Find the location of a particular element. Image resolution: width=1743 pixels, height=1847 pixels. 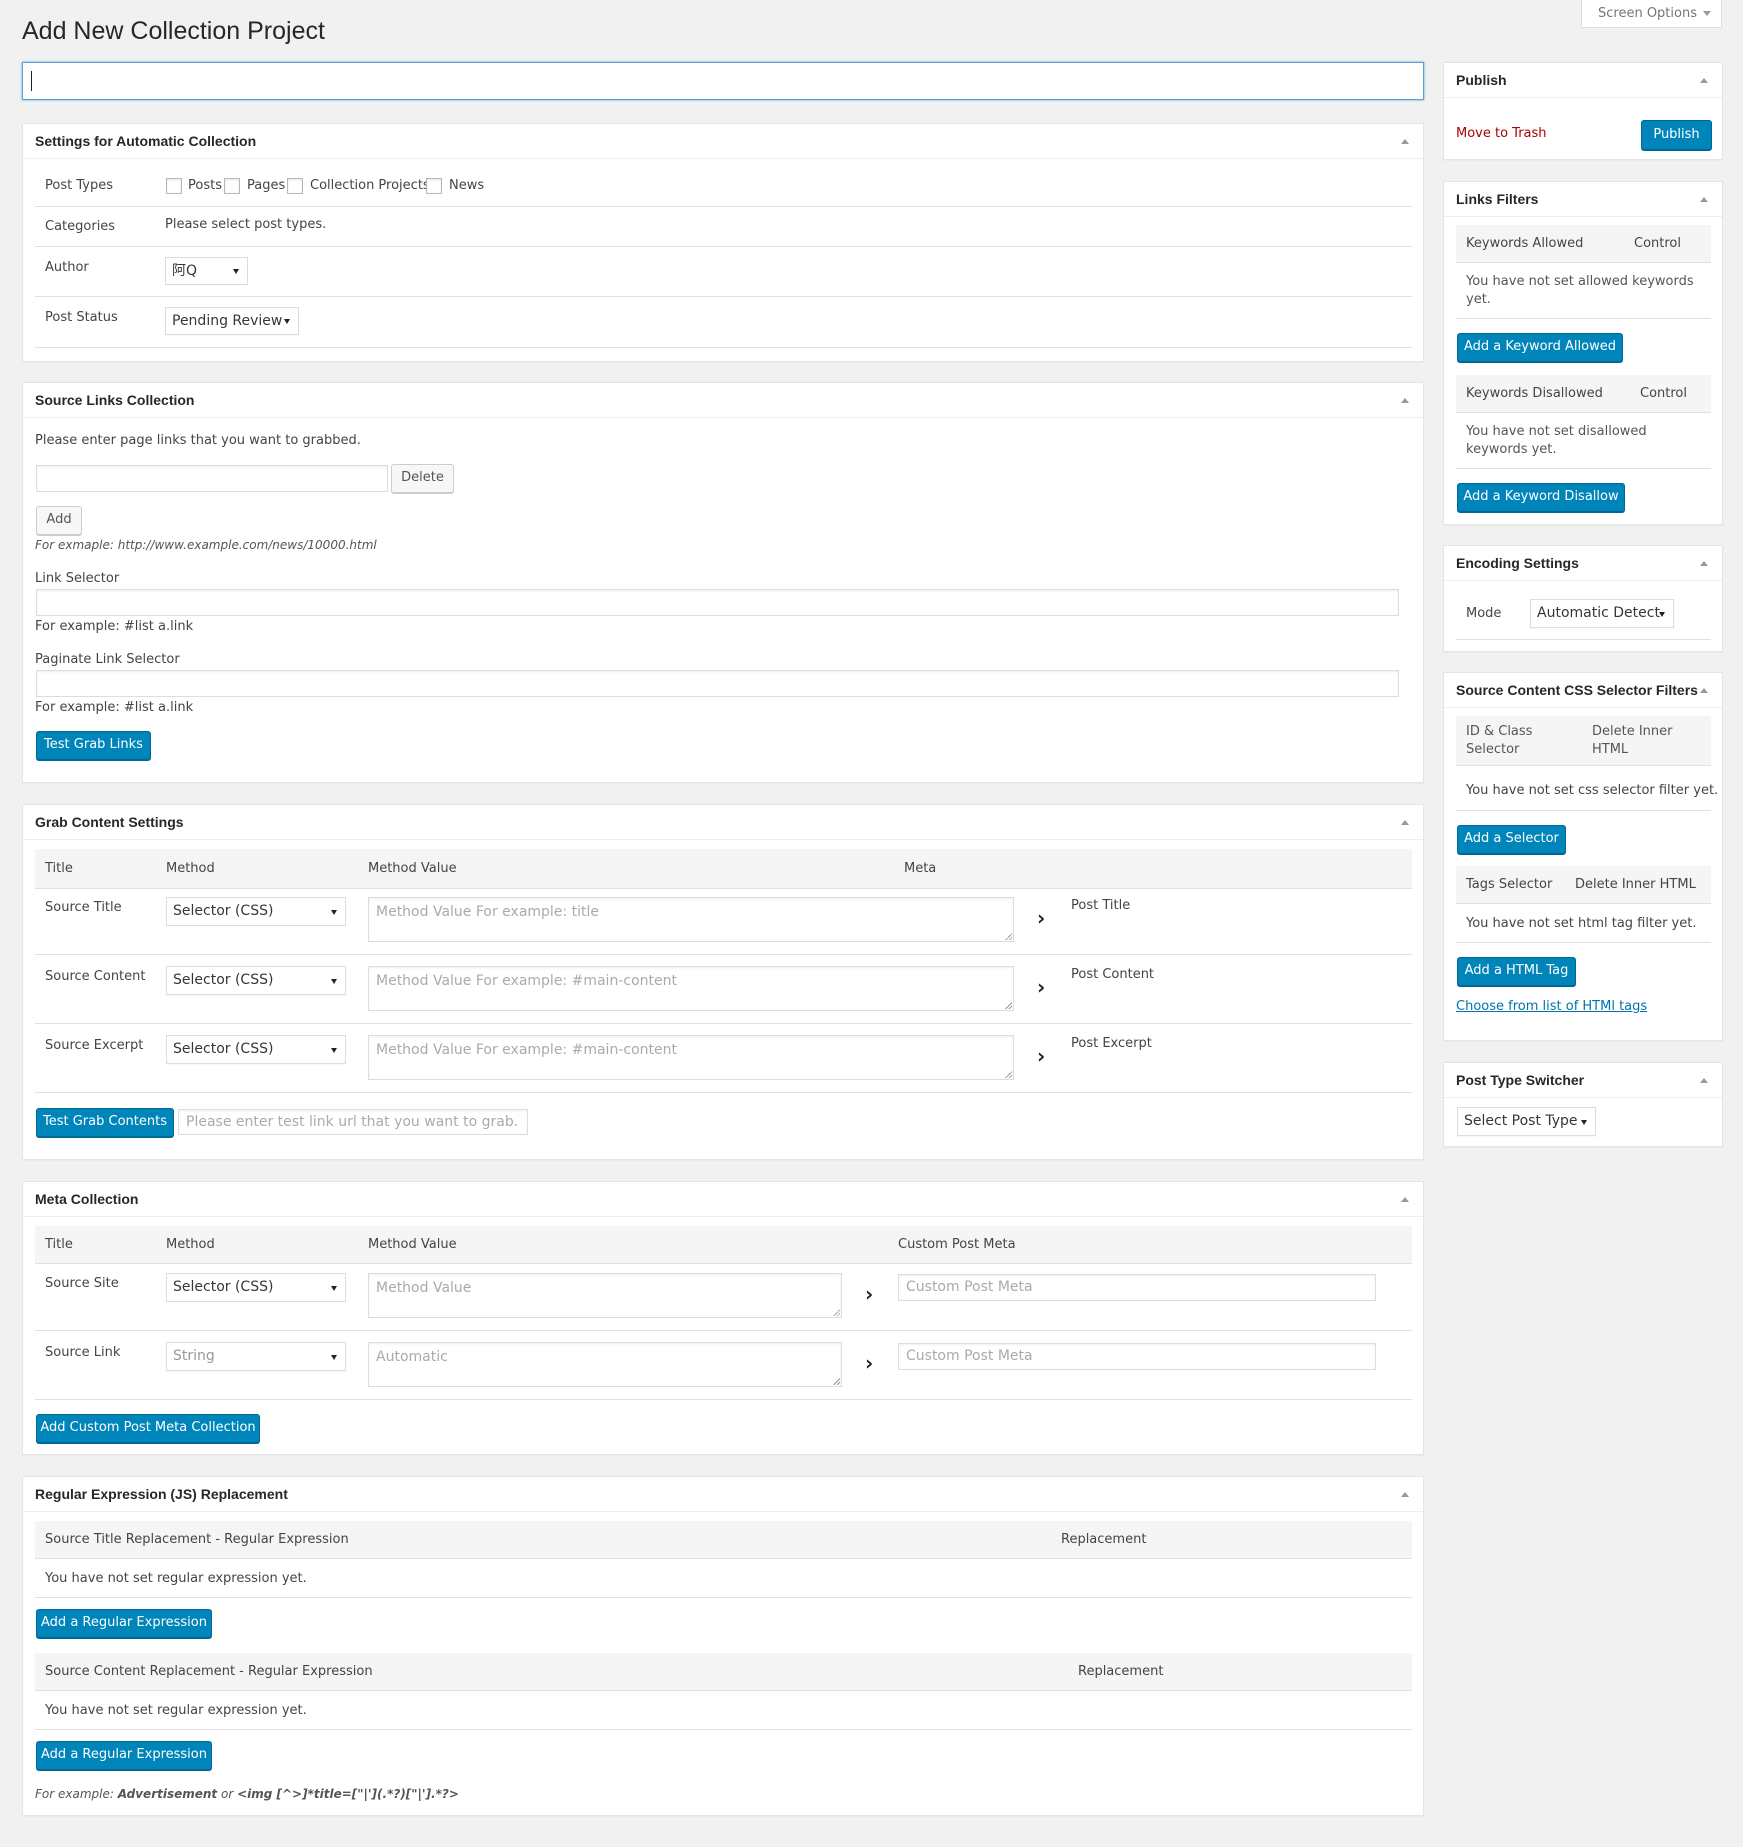

automatic-collection-header: Settings for Automatic Collection is located at coordinates (723, 141).